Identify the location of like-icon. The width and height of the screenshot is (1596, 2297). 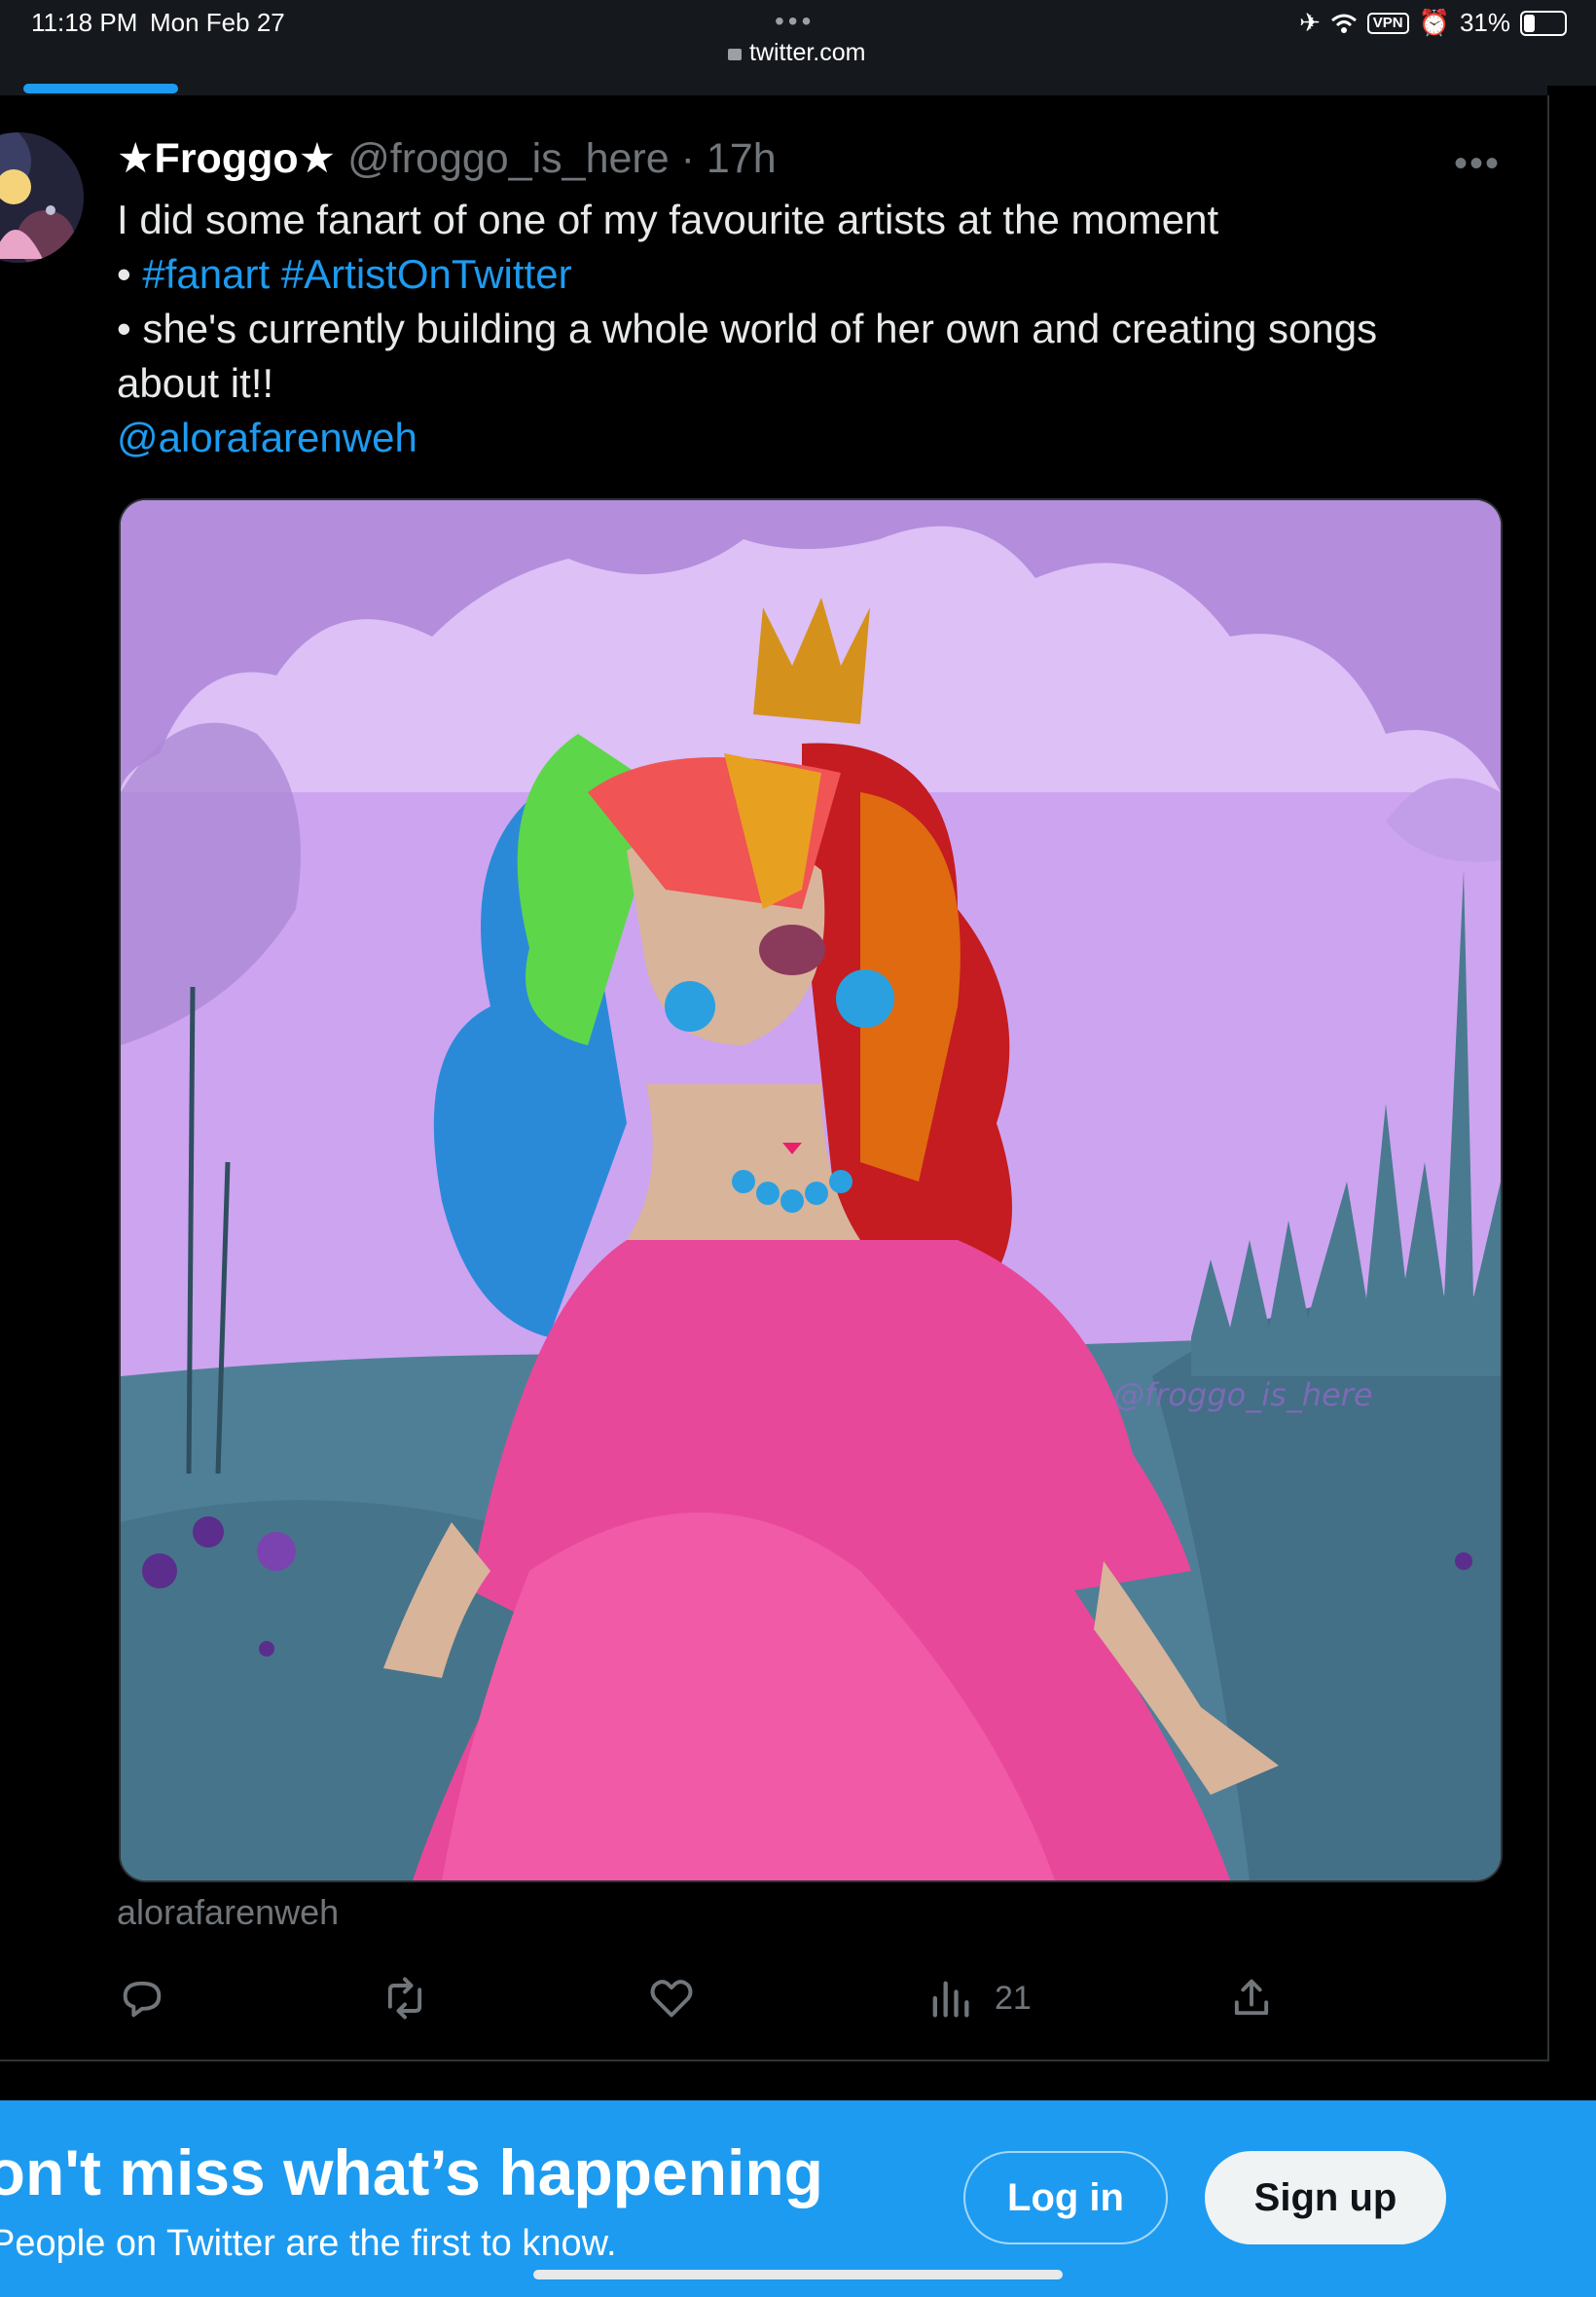
(671, 1999).